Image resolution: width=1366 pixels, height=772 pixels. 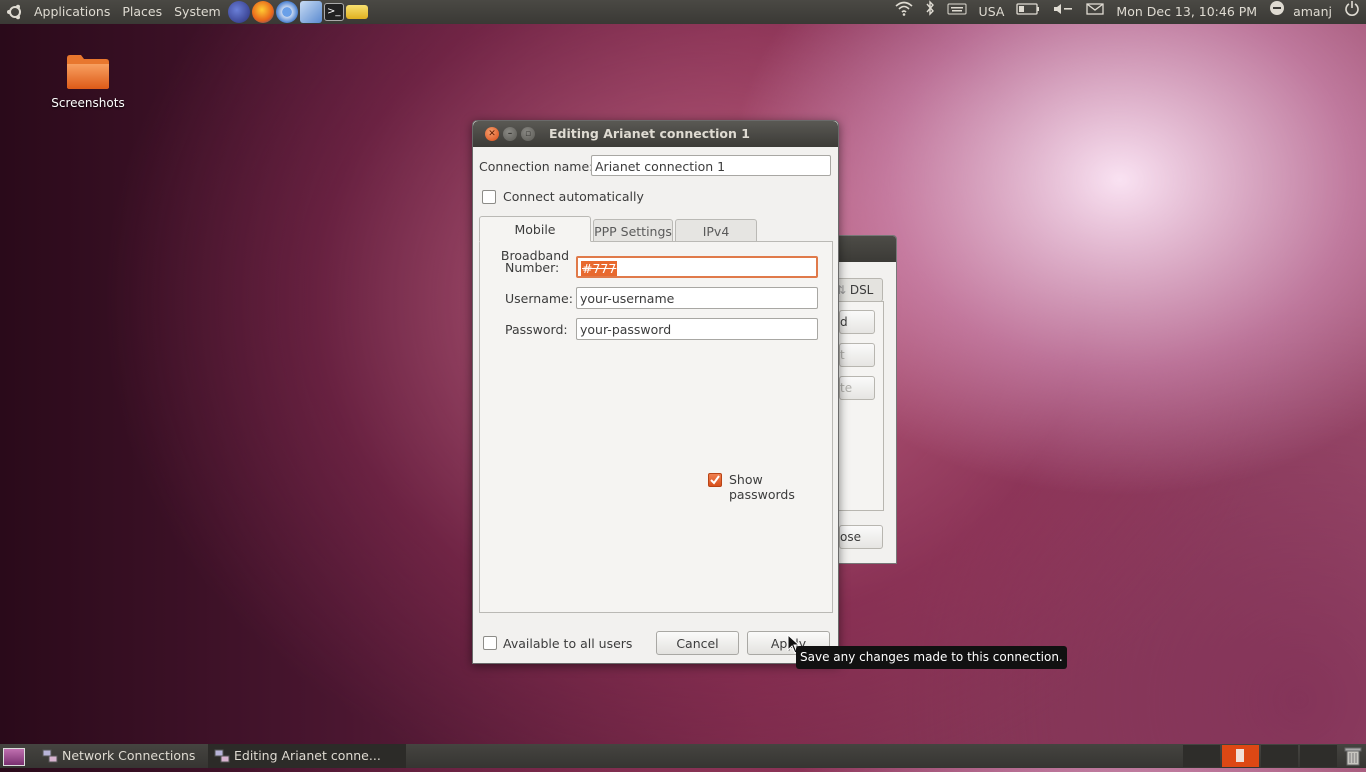 I want to click on power-icon, so click(x=1352, y=12).